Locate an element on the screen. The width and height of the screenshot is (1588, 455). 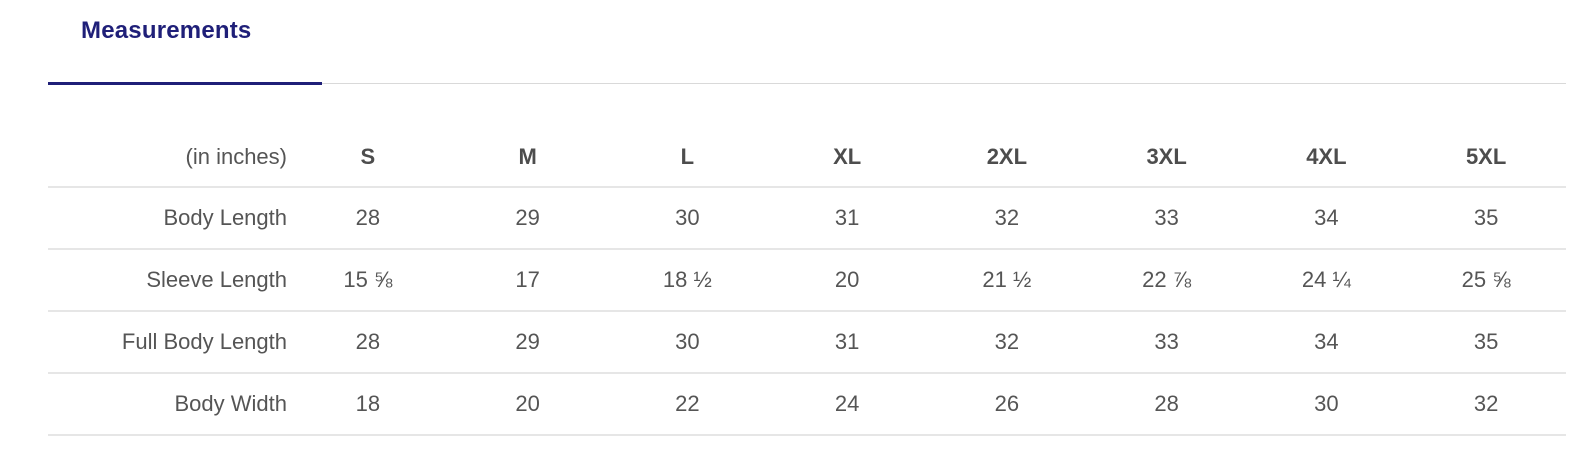
table-cell: 22 ⅞ is located at coordinates (1166, 280).